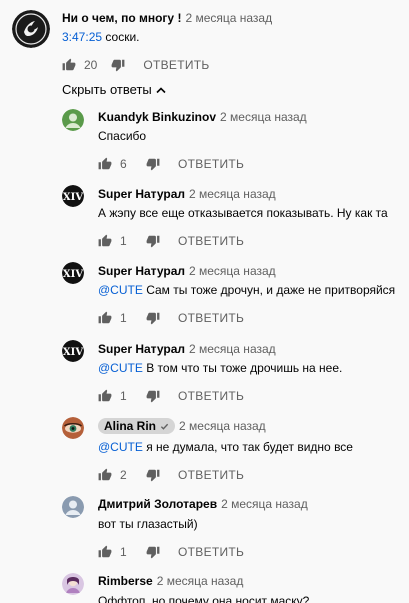  I want to click on chevron-up-icon, so click(161, 89).